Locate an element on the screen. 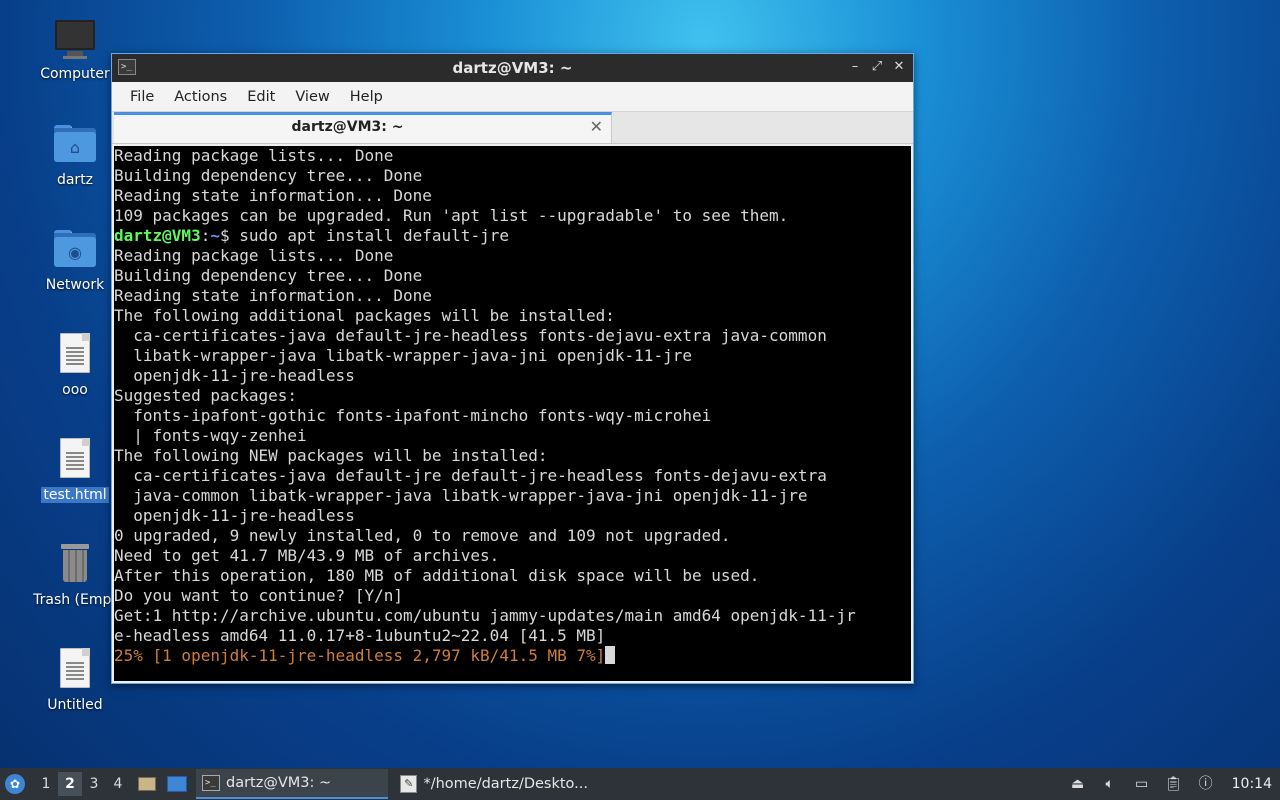 This screenshot has width=1280, height=800. volume-icon: 🔈︎ is located at coordinates (1110, 784).